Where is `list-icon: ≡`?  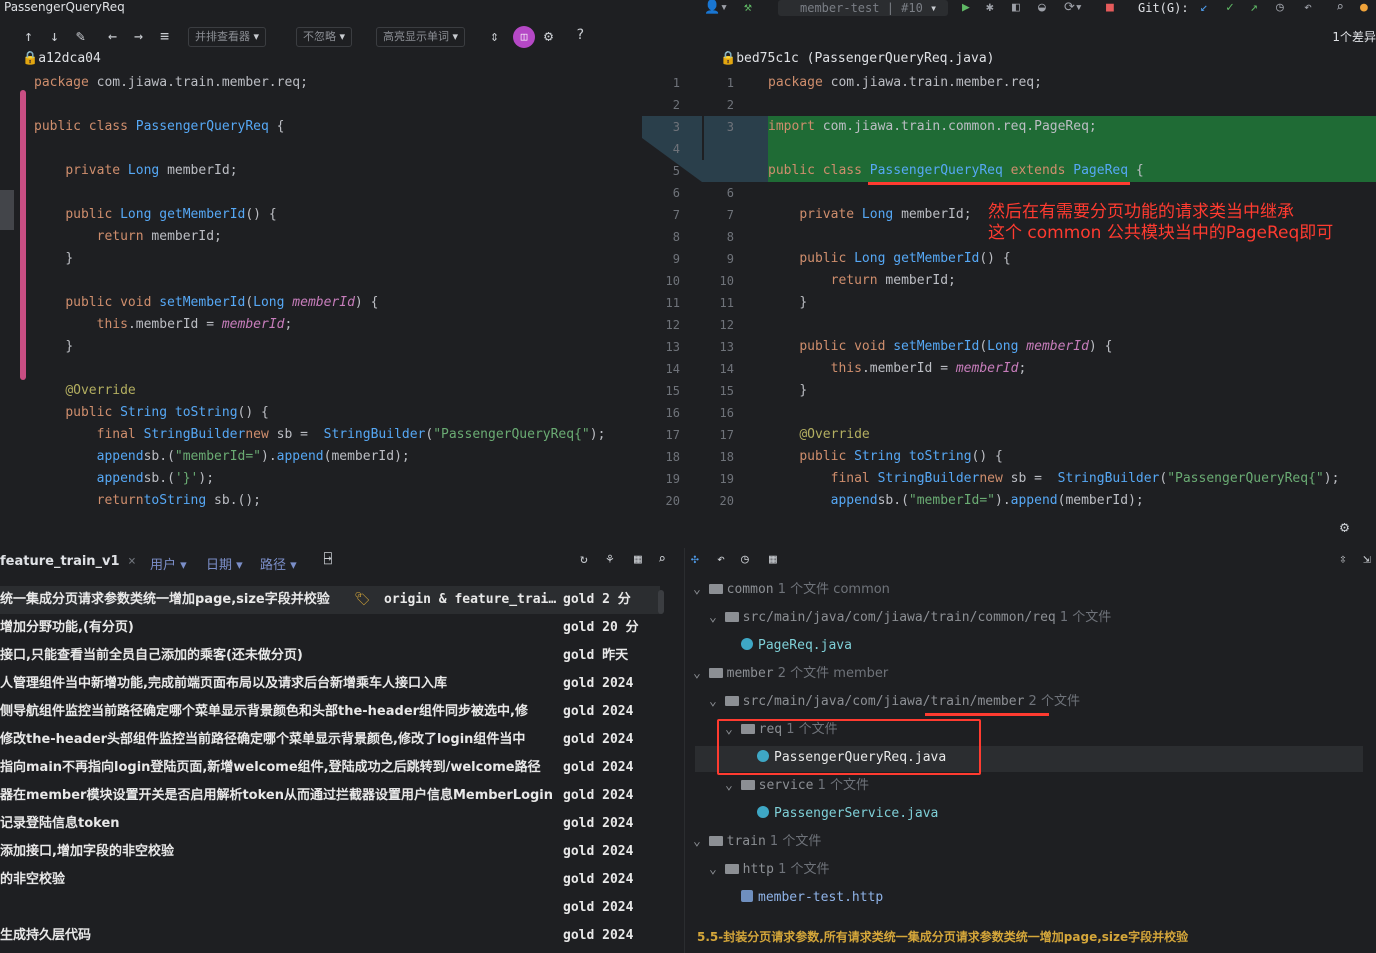
list-icon: ≡ is located at coordinates (164, 36).